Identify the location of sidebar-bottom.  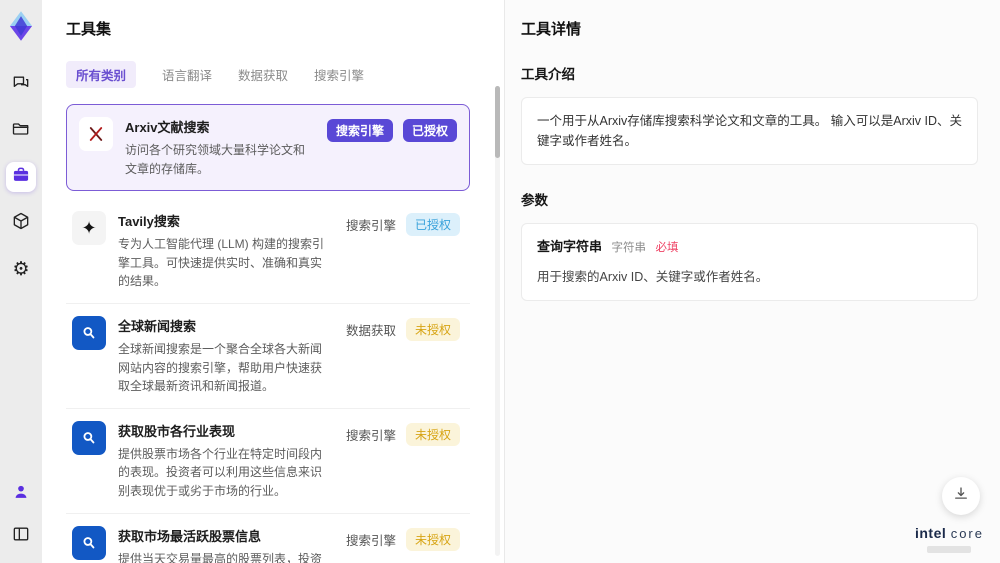
(21, 515).